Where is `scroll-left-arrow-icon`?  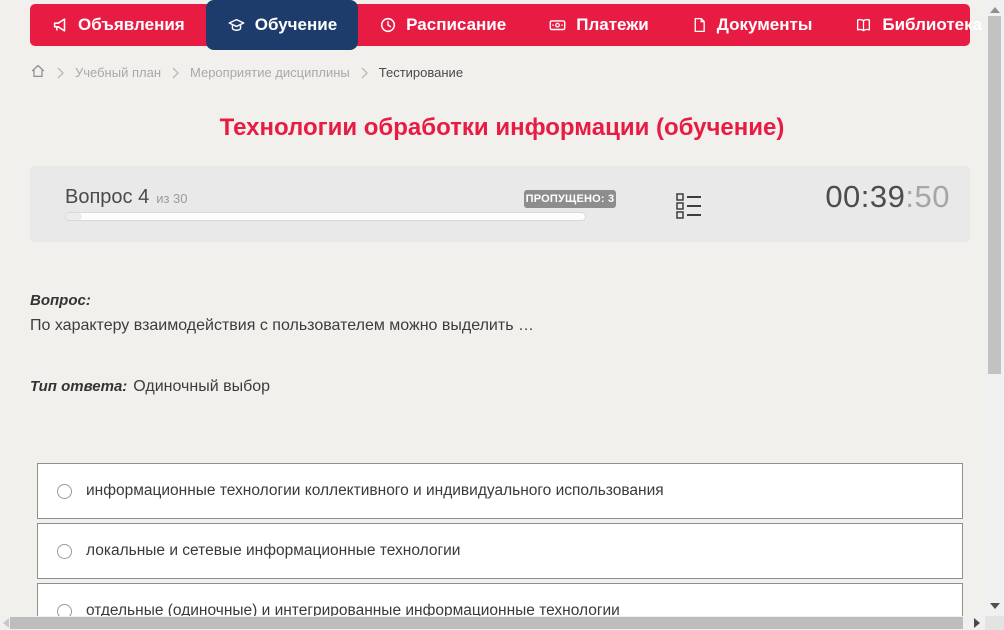 scroll-left-arrow-icon is located at coordinates (6, 623).